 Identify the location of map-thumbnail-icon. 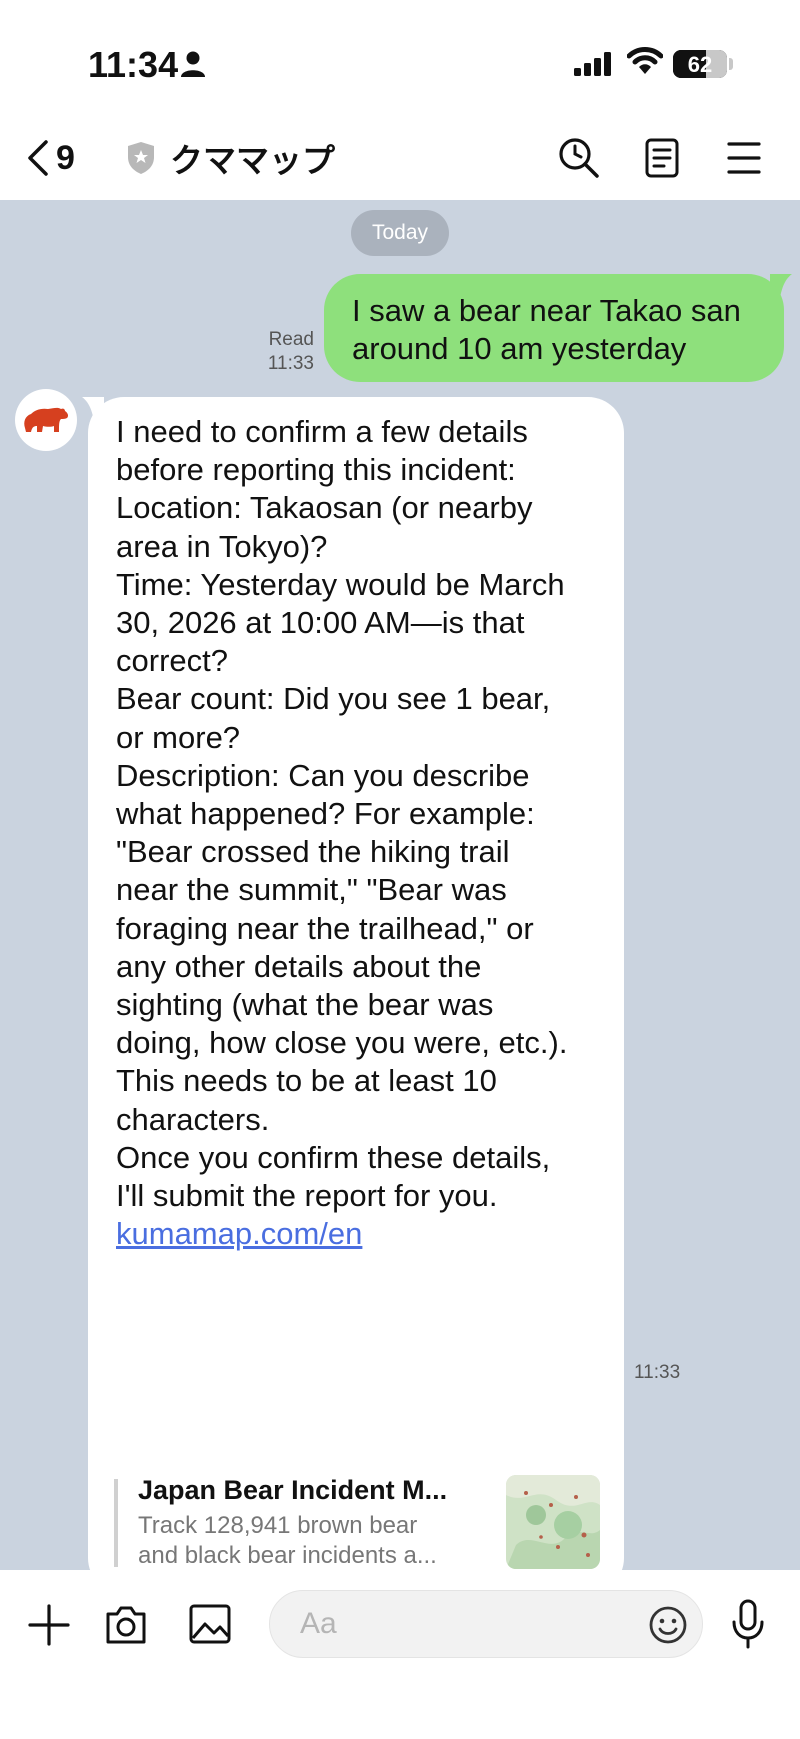
(553, 1522).